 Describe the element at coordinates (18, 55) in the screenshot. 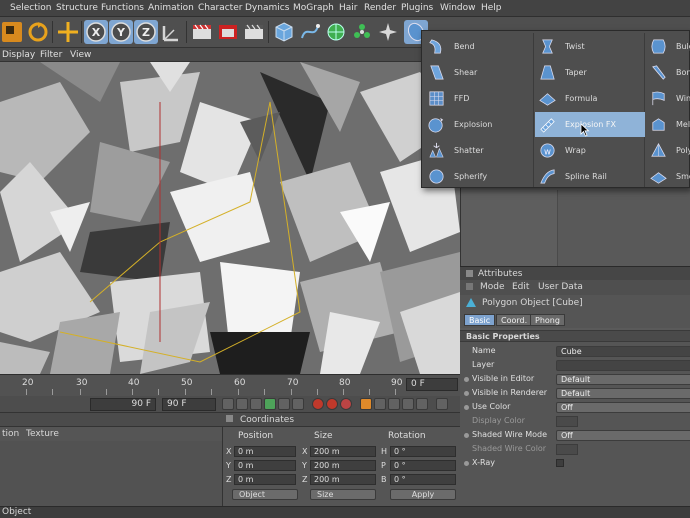

I see `viewport-menu-display: Display` at that location.